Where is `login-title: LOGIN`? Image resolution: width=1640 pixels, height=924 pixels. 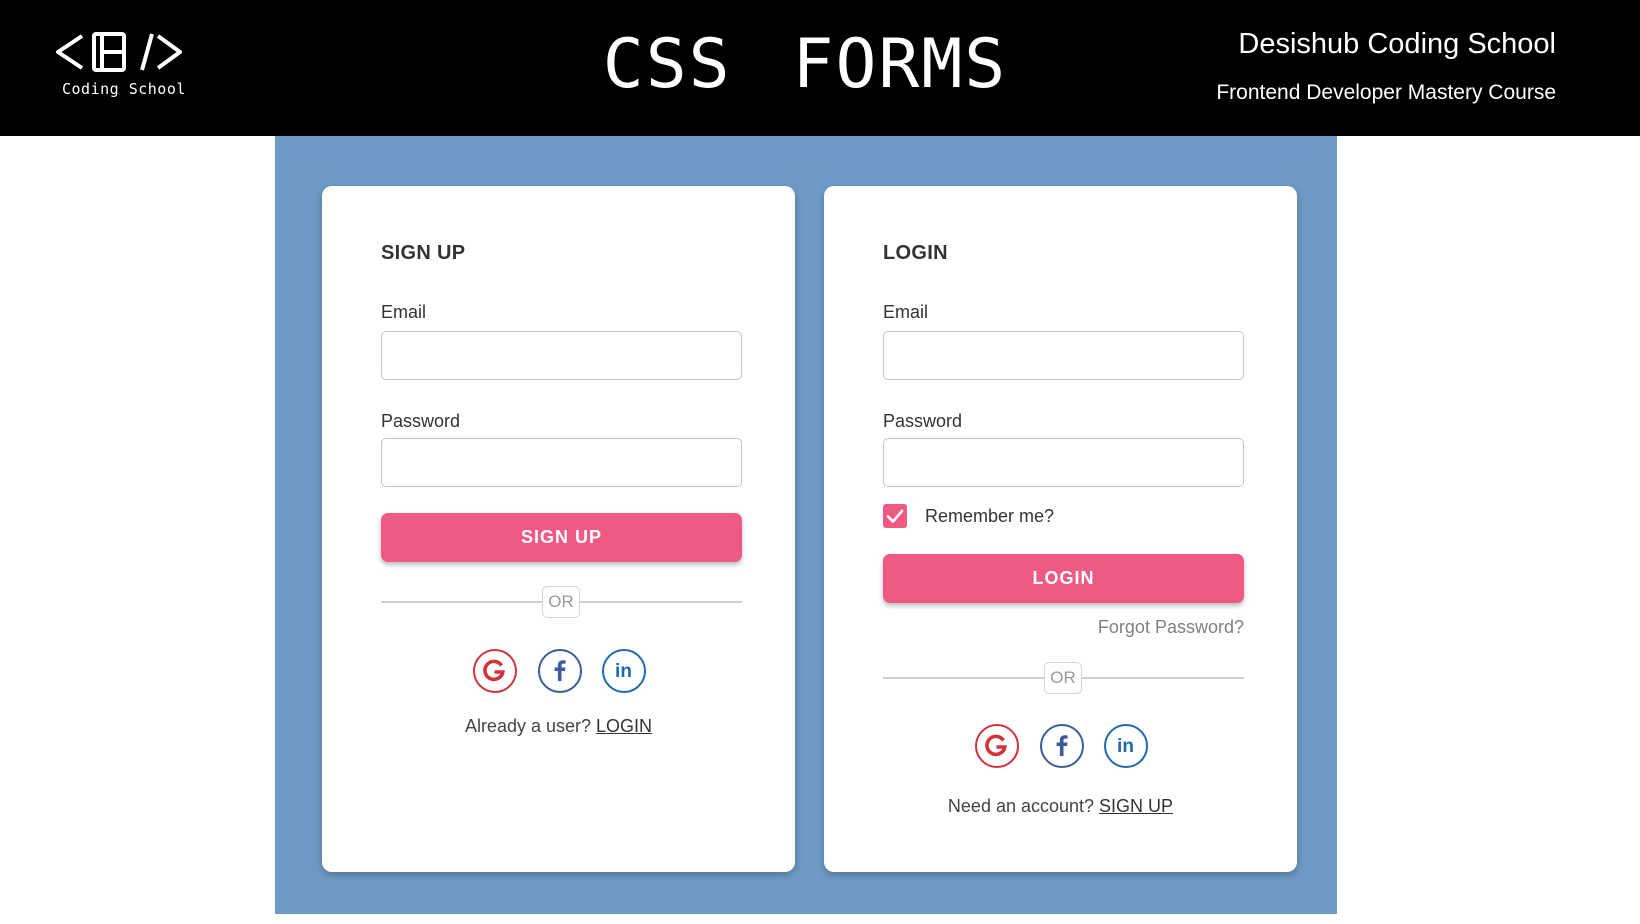 login-title: LOGIN is located at coordinates (915, 253).